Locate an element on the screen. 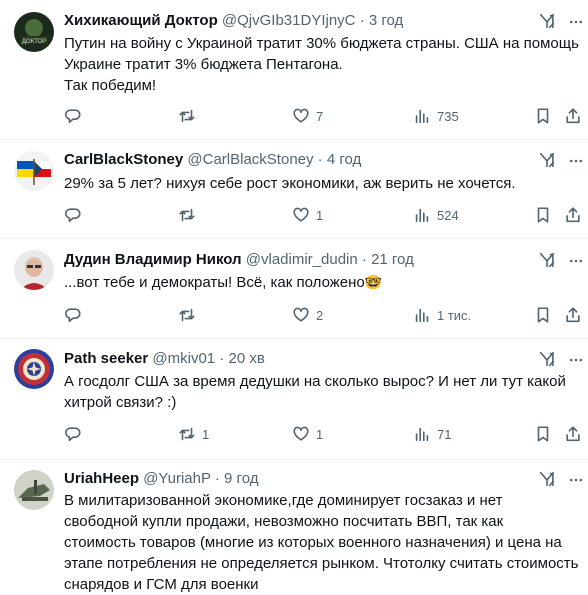 This screenshot has width=588, height=595. action-bar: 1 524 is located at coordinates (326, 215).